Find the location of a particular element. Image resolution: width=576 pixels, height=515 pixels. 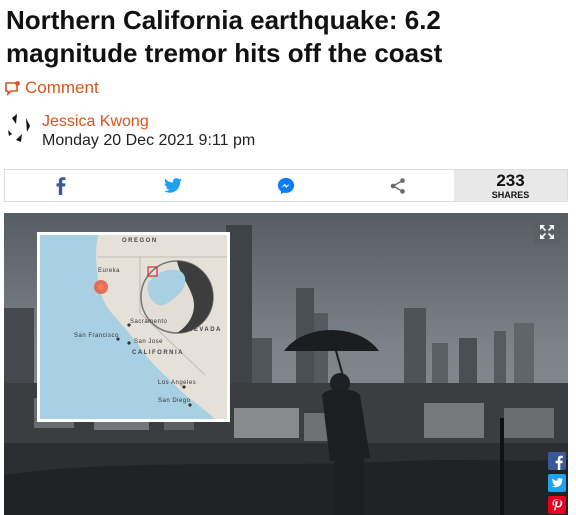

messenger-share-button is located at coordinates (286, 185).